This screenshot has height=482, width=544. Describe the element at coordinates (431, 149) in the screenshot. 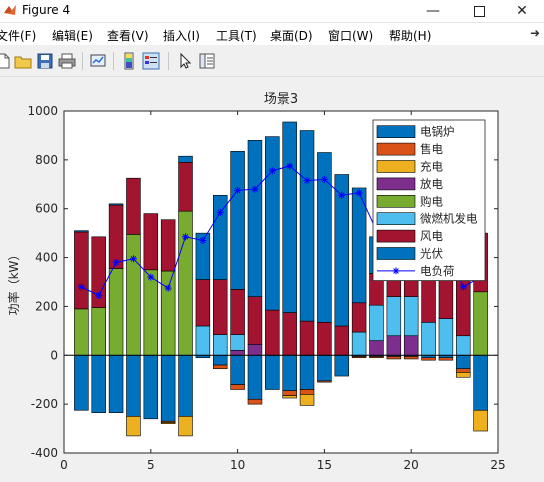

I see `legend-label: 售电` at that location.